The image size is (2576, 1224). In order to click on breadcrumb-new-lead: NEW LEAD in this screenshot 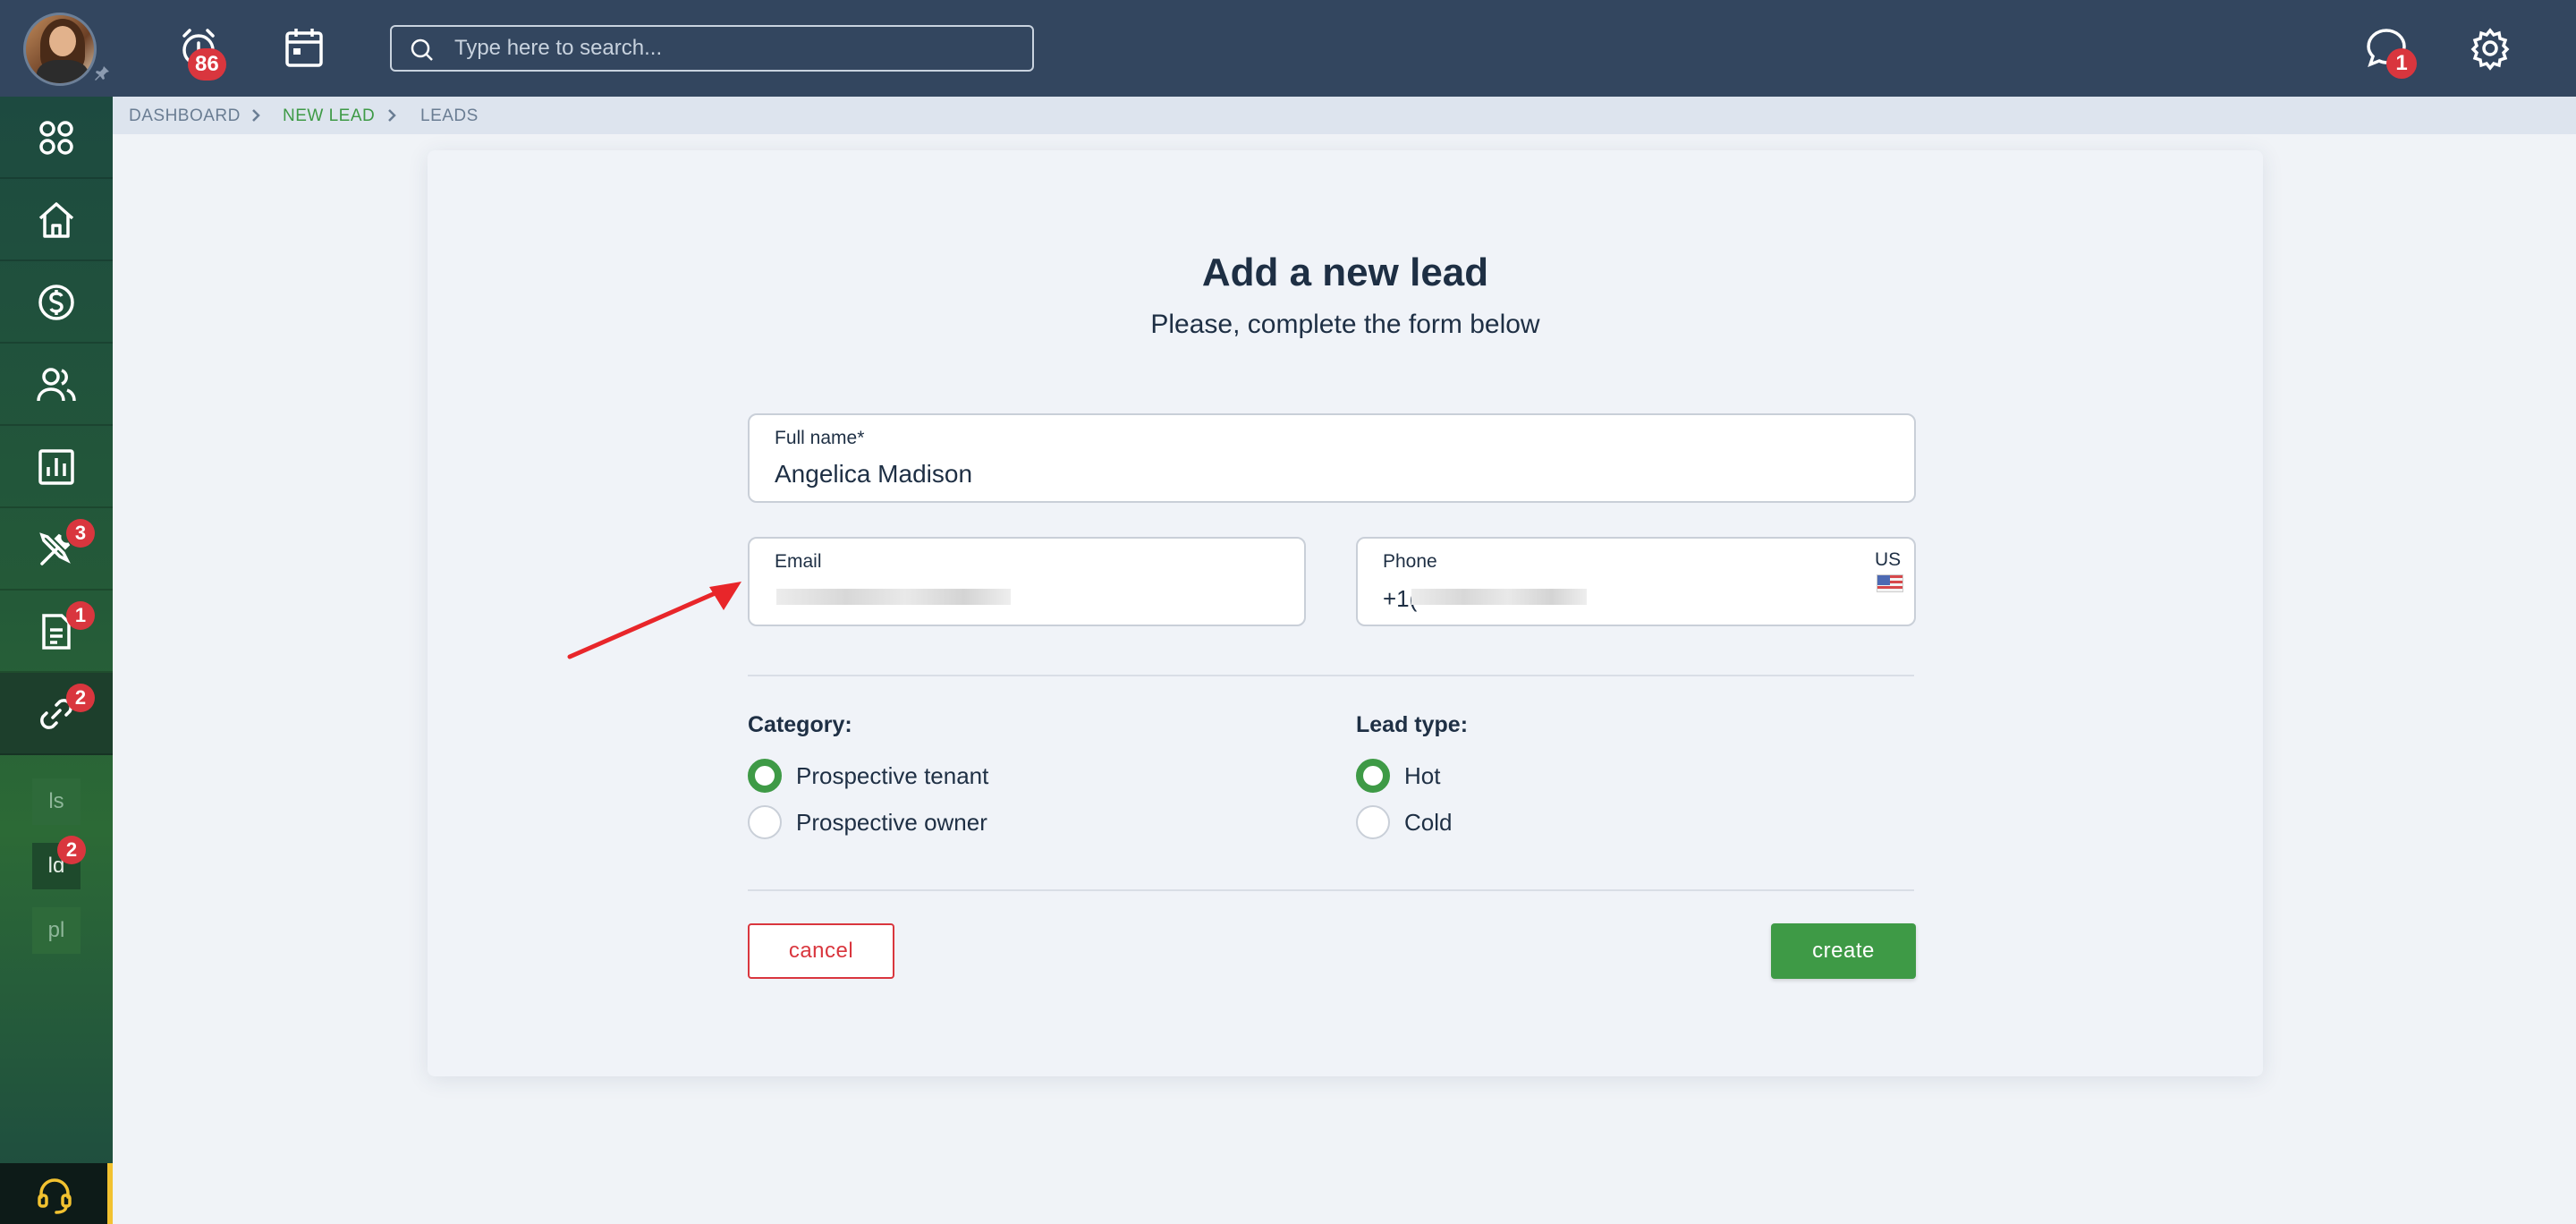, I will do `click(329, 116)`.